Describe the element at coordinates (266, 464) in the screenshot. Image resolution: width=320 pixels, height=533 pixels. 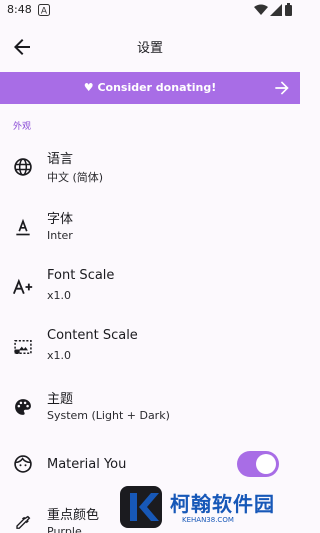
I see `toggle-knob` at that location.